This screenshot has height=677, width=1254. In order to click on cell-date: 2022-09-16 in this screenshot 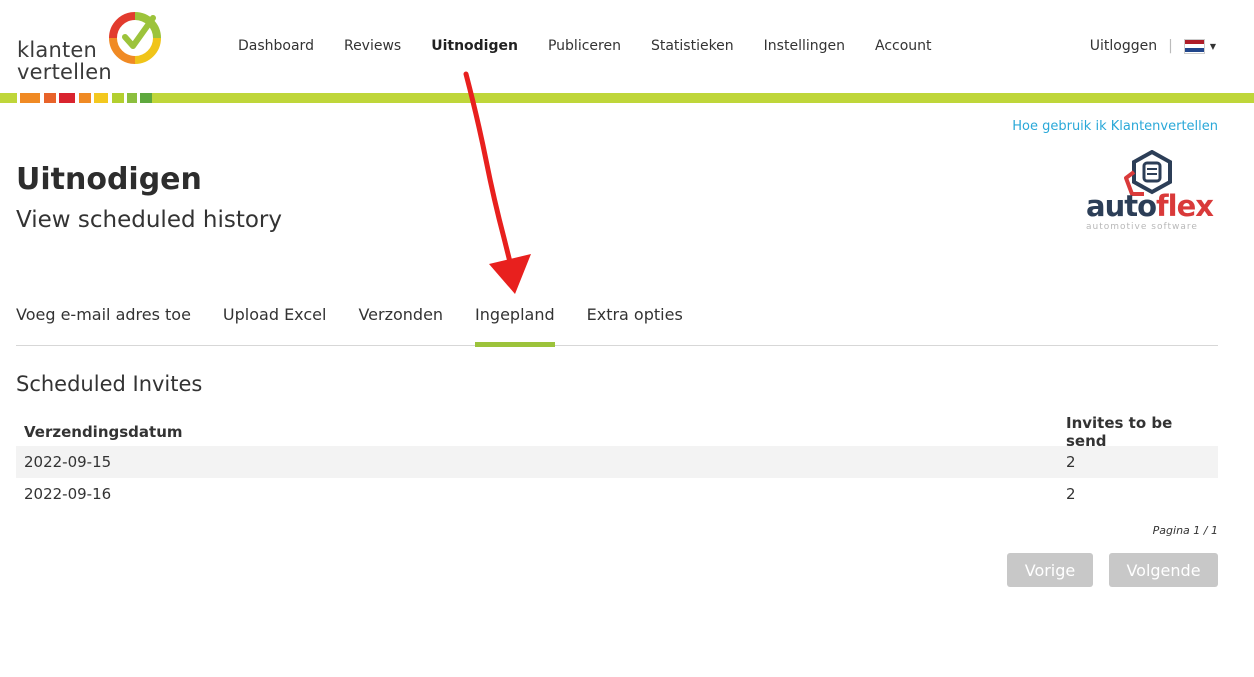, I will do `click(68, 494)`.